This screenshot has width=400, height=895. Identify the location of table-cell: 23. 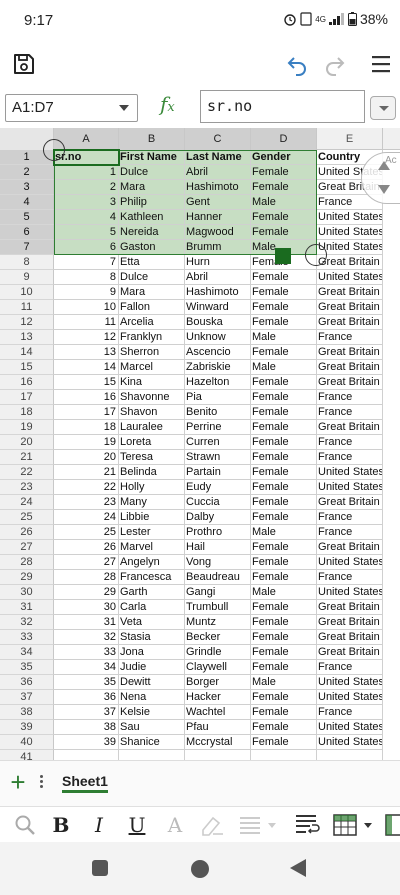
(86, 502).